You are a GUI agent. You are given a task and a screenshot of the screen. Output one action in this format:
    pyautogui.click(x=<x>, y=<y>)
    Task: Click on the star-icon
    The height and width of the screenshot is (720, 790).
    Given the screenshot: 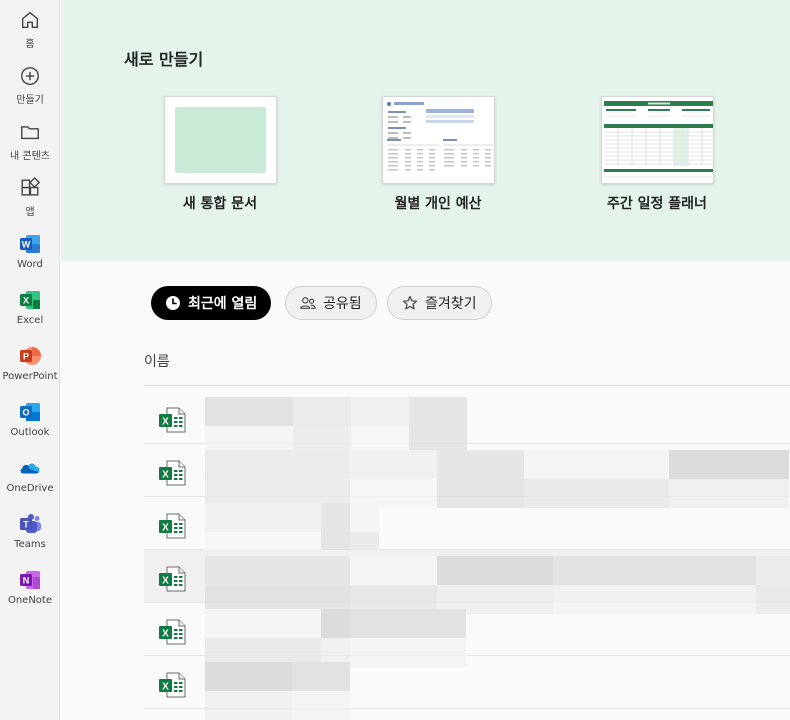 What is the action you would take?
    pyautogui.click(x=410, y=303)
    